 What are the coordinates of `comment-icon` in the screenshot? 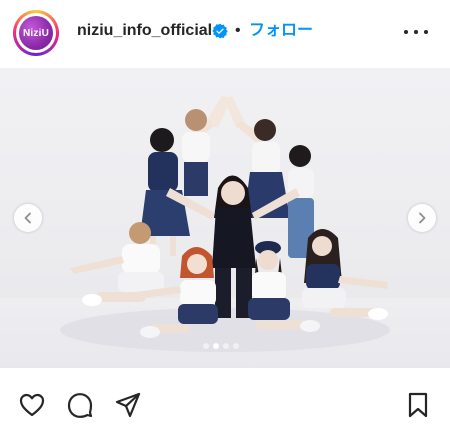 It's located at (80, 405).